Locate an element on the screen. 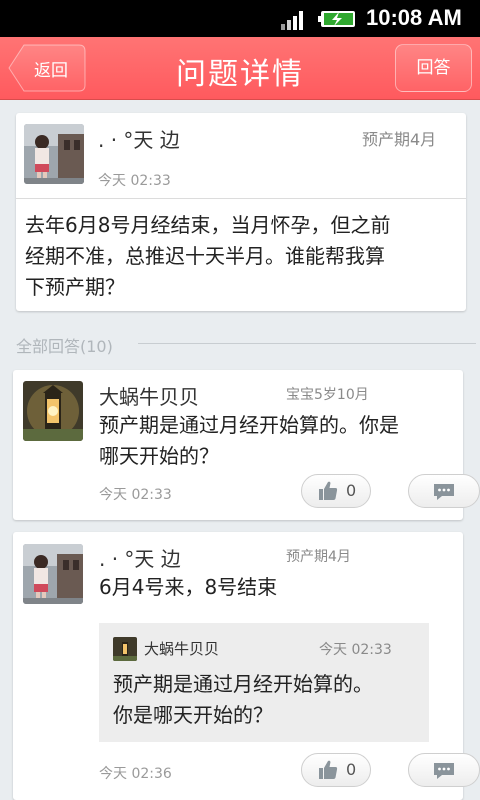  question-text-line: 去年6月8号月经结束，当月怀孕，但之前 is located at coordinates (208, 225).